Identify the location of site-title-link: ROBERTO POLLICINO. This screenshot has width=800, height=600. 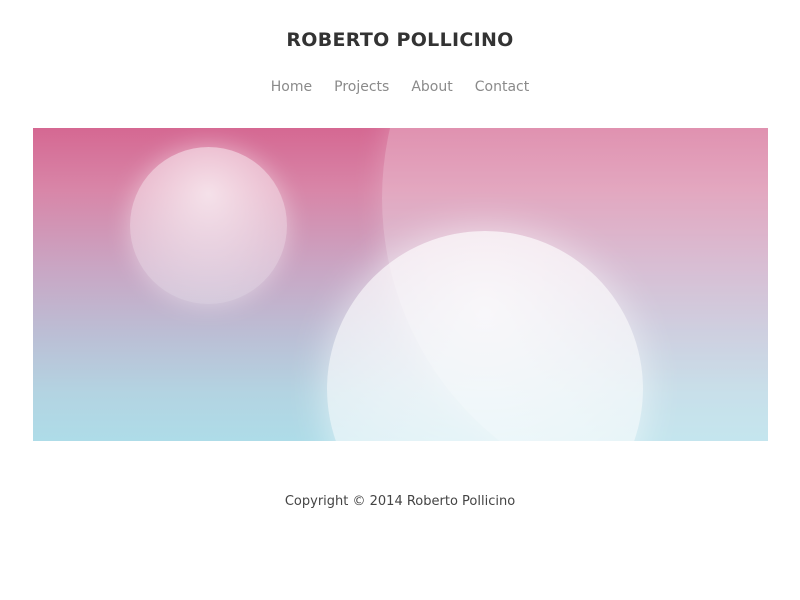
(400, 40).